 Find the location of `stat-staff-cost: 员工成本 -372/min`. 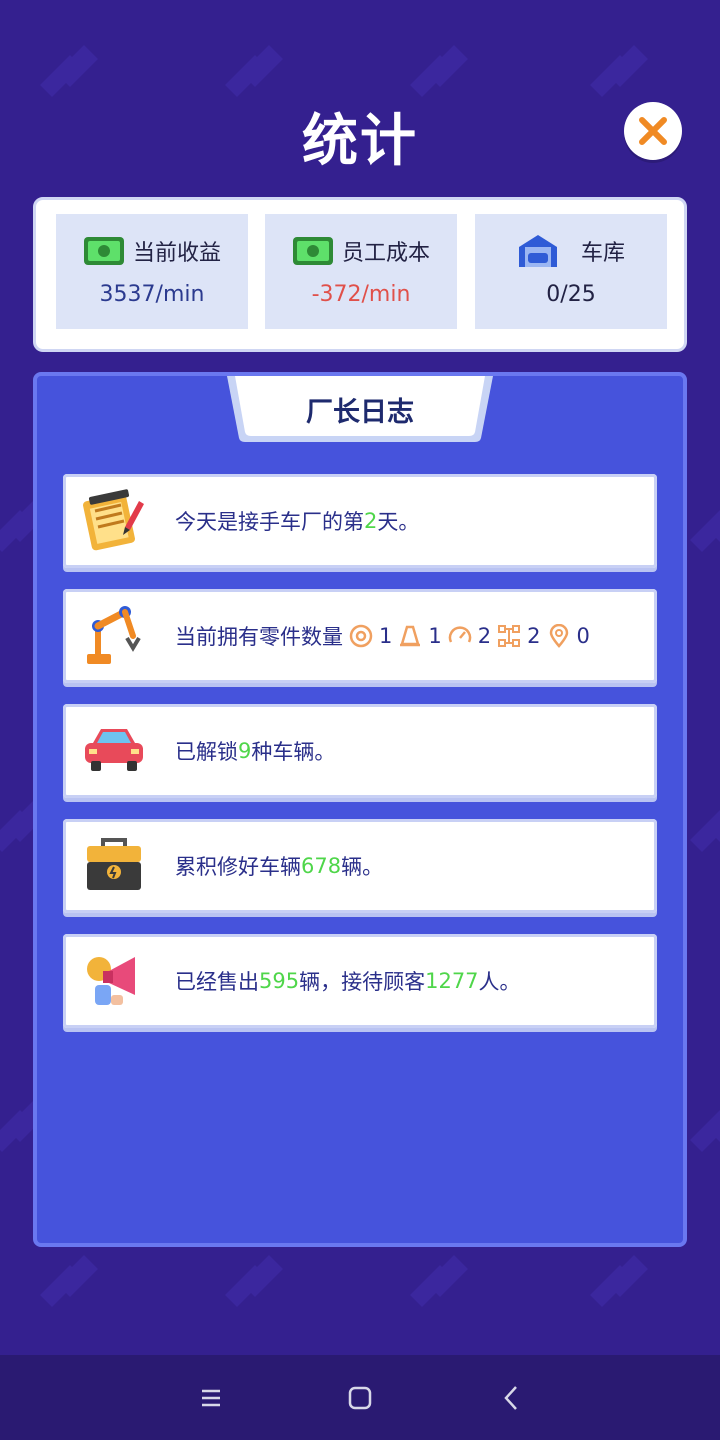

stat-staff-cost: 员工成本 -372/min is located at coordinates (361, 271).